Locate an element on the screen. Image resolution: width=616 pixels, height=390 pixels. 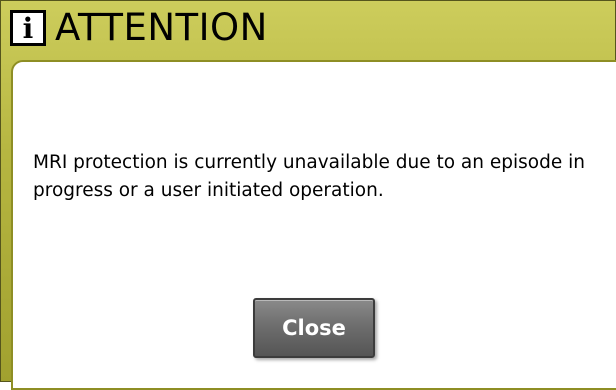
dialog-title: ATTENTION is located at coordinates (161, 27).